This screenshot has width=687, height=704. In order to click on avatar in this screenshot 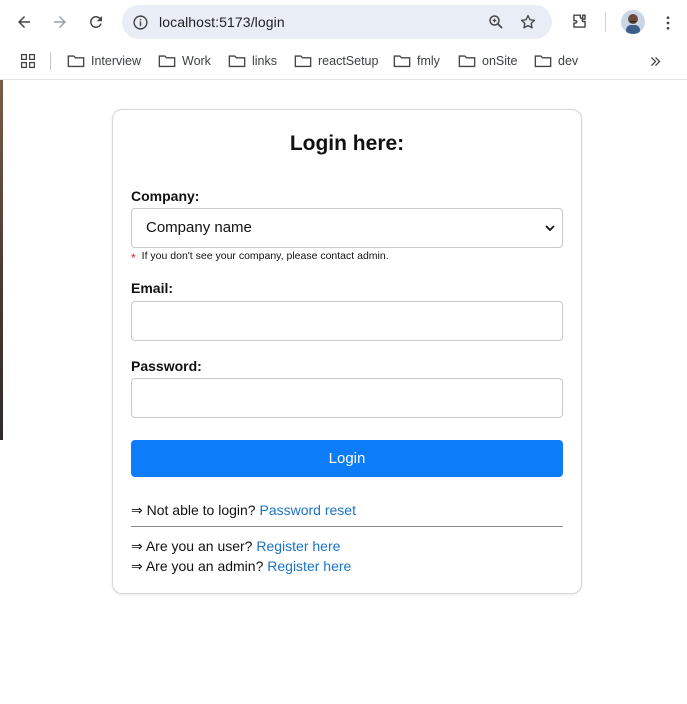, I will do `click(633, 22)`.